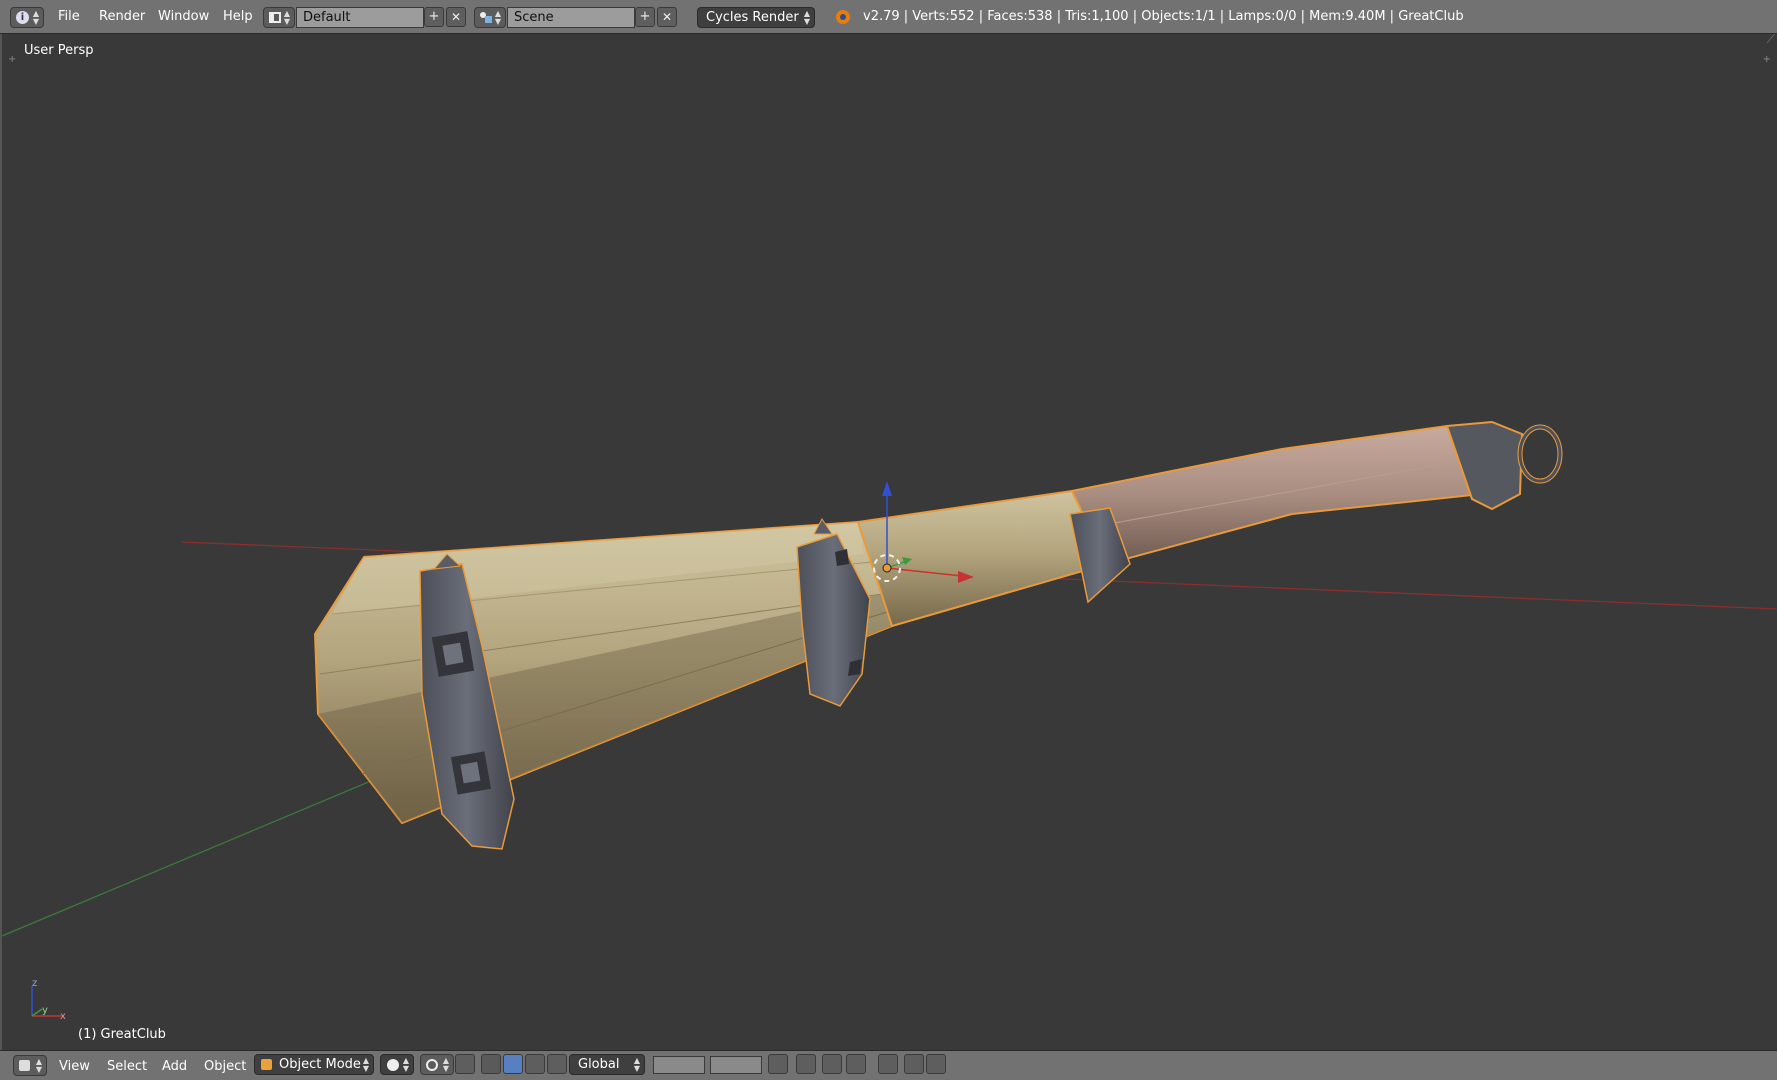  Describe the element at coordinates (174, 1066) in the screenshot. I see `menu-add: Add` at that location.